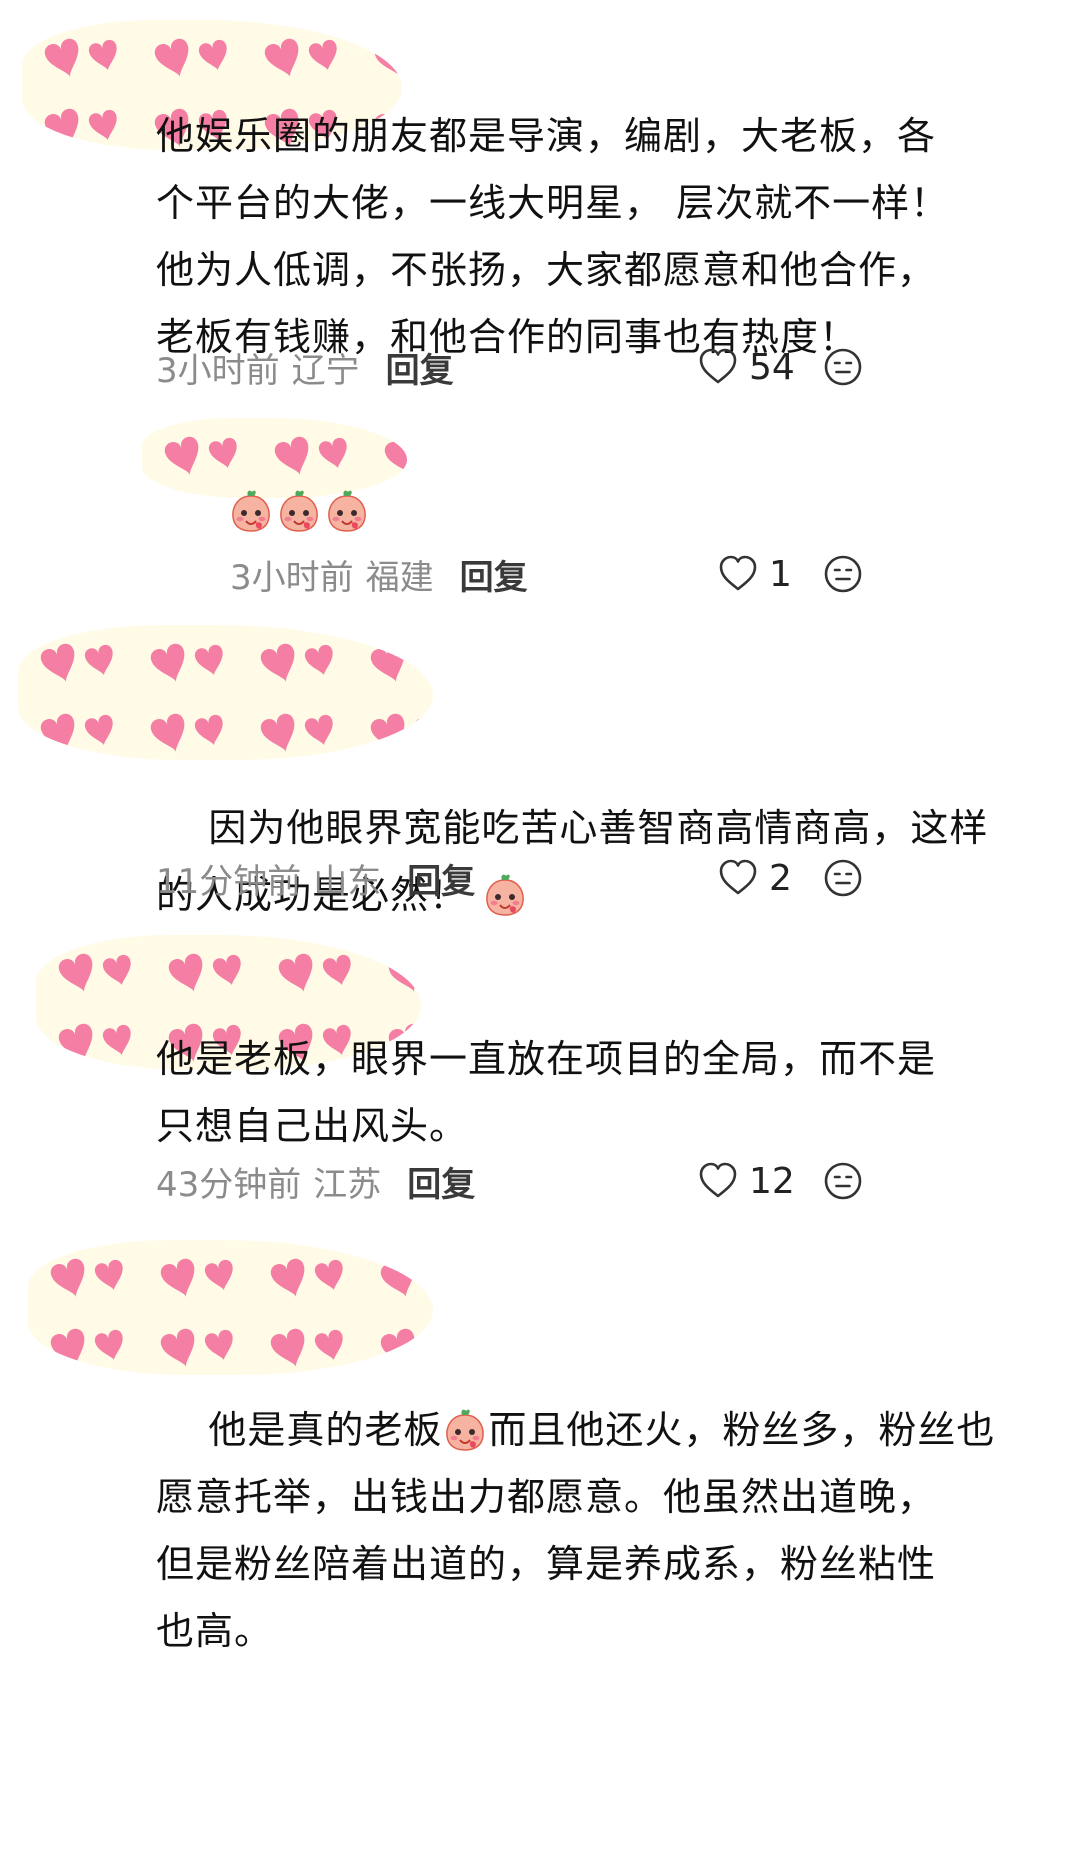 This screenshot has height=1850, width=1080. Describe the element at coordinates (229, 881) in the screenshot. I see `comment-time: 11分钟前` at that location.